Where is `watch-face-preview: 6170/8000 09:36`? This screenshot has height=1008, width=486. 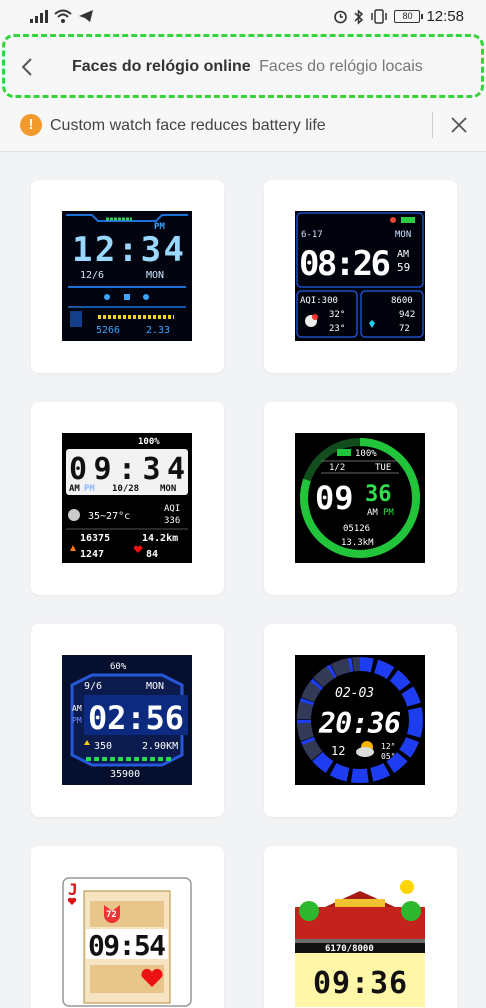
watch-face-preview: 6170/8000 09:36 is located at coordinates (360, 942).